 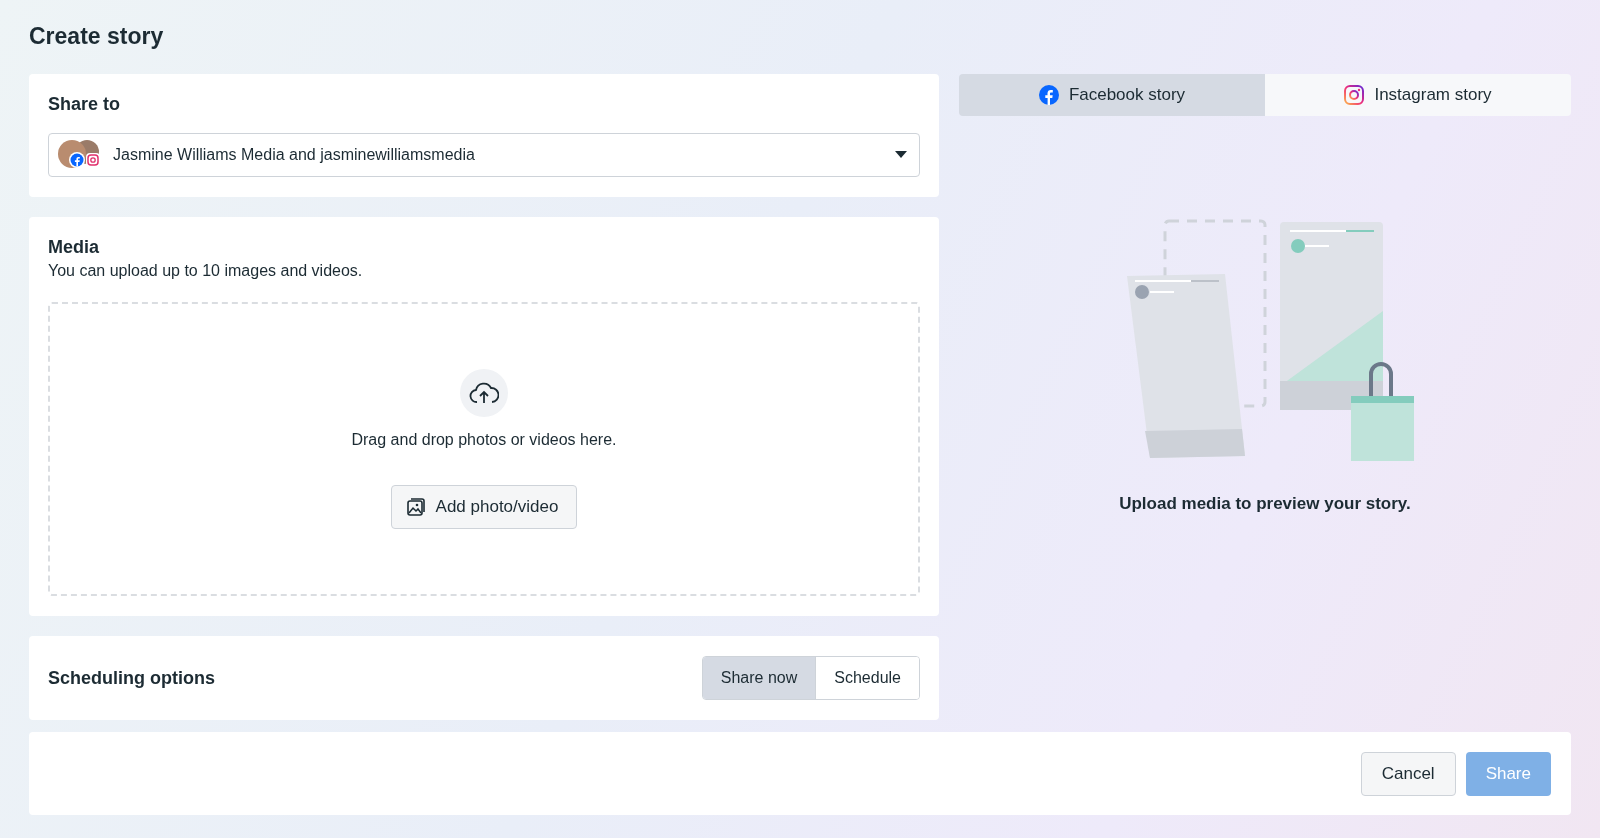 I want to click on section-heading: Media, so click(x=74, y=247).